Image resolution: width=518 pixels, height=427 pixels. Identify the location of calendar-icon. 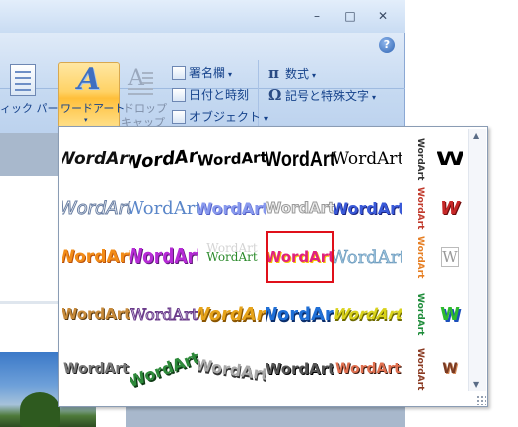
(179, 95).